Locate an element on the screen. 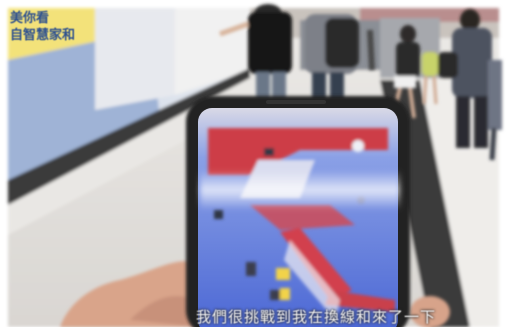 The width and height of the screenshot is (507, 327). video-subtitle: 我們很挑戰到我在換線和來了一下 is located at coordinates (316, 317).